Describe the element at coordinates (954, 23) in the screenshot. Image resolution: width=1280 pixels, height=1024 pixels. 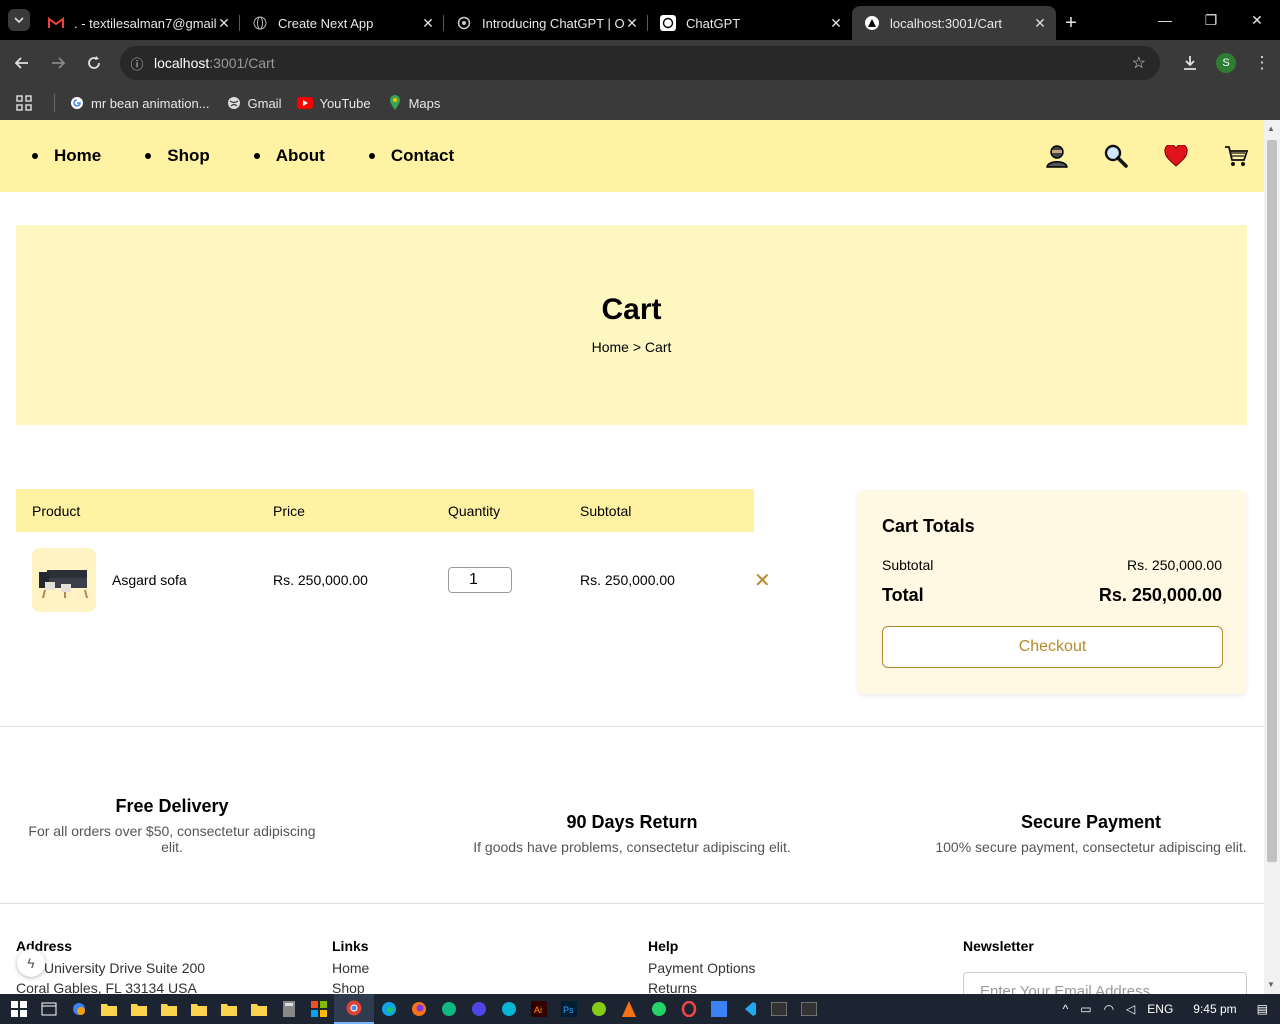
I see `browser-tab-localhost-cart: localhost:3001/Cart ✕` at that location.